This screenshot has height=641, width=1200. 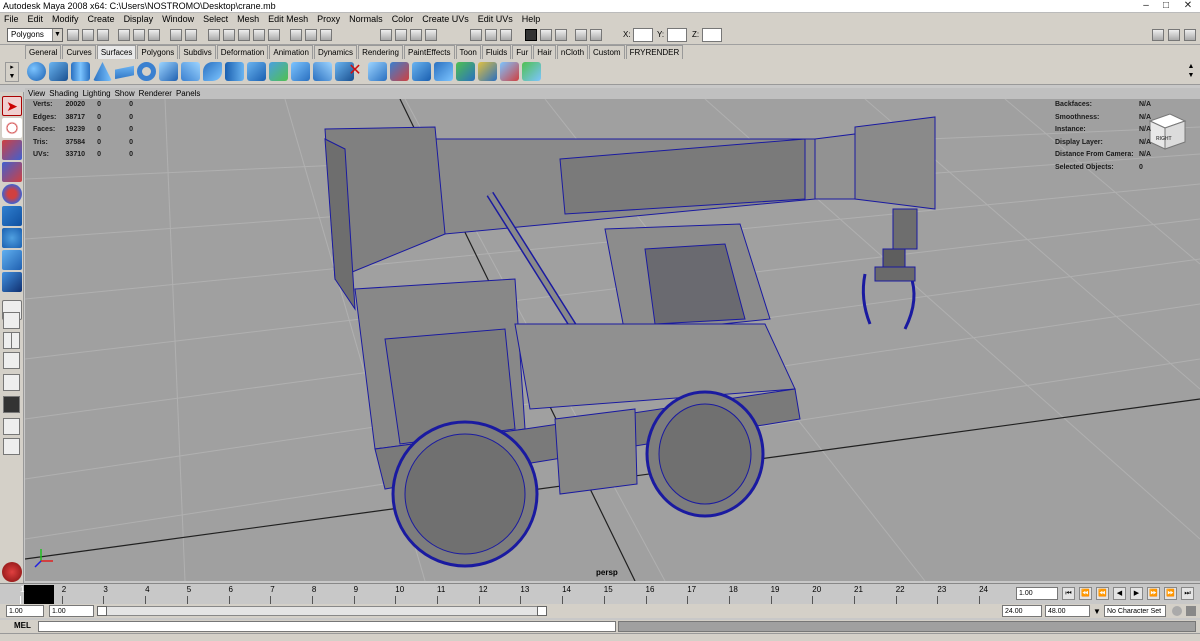 I want to click on lasso-tool-icon, so click(x=12, y=128).